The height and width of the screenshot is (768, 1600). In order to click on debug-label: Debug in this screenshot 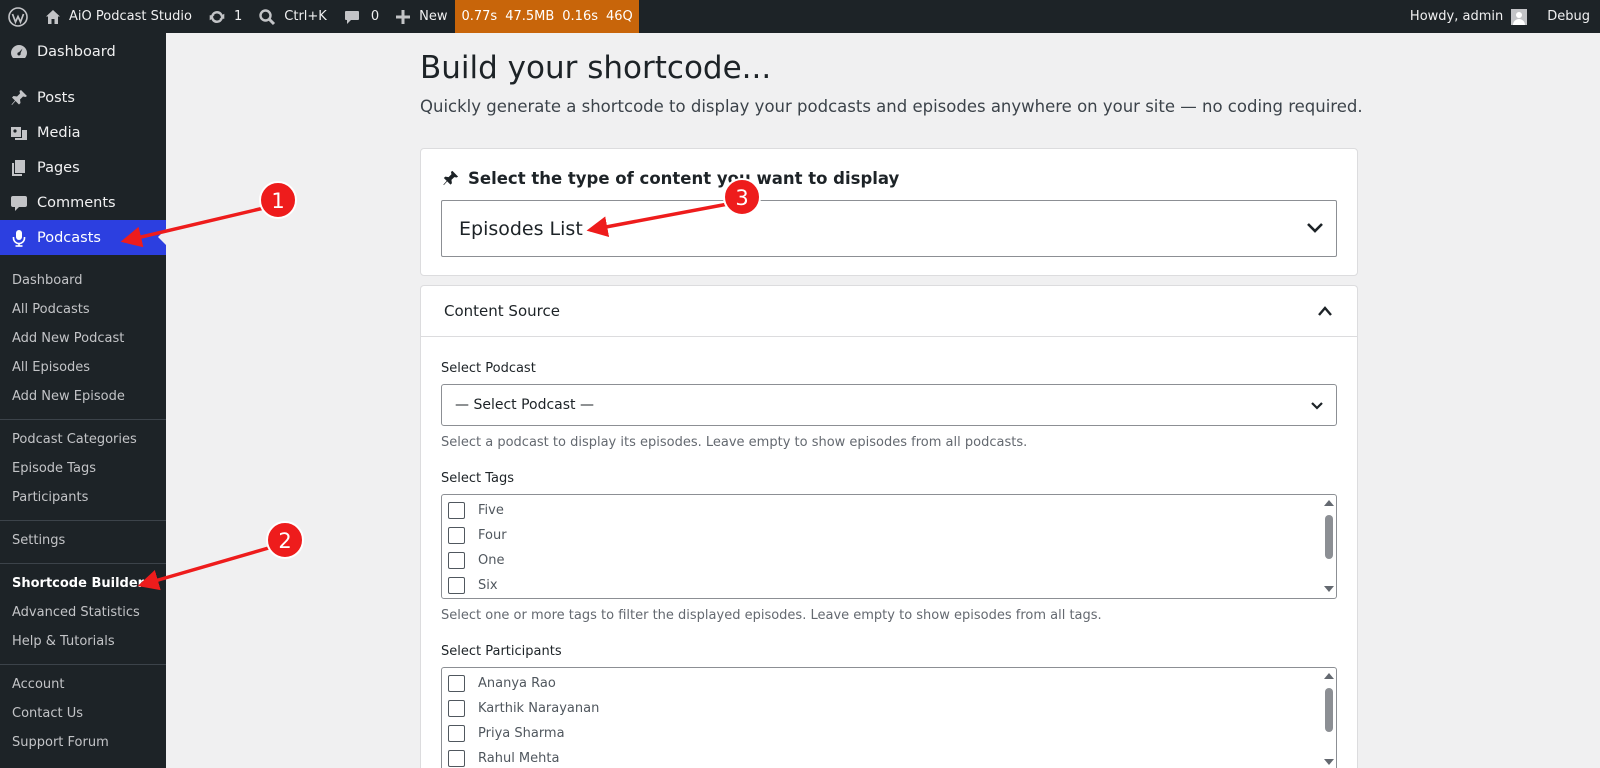, I will do `click(1568, 16)`.